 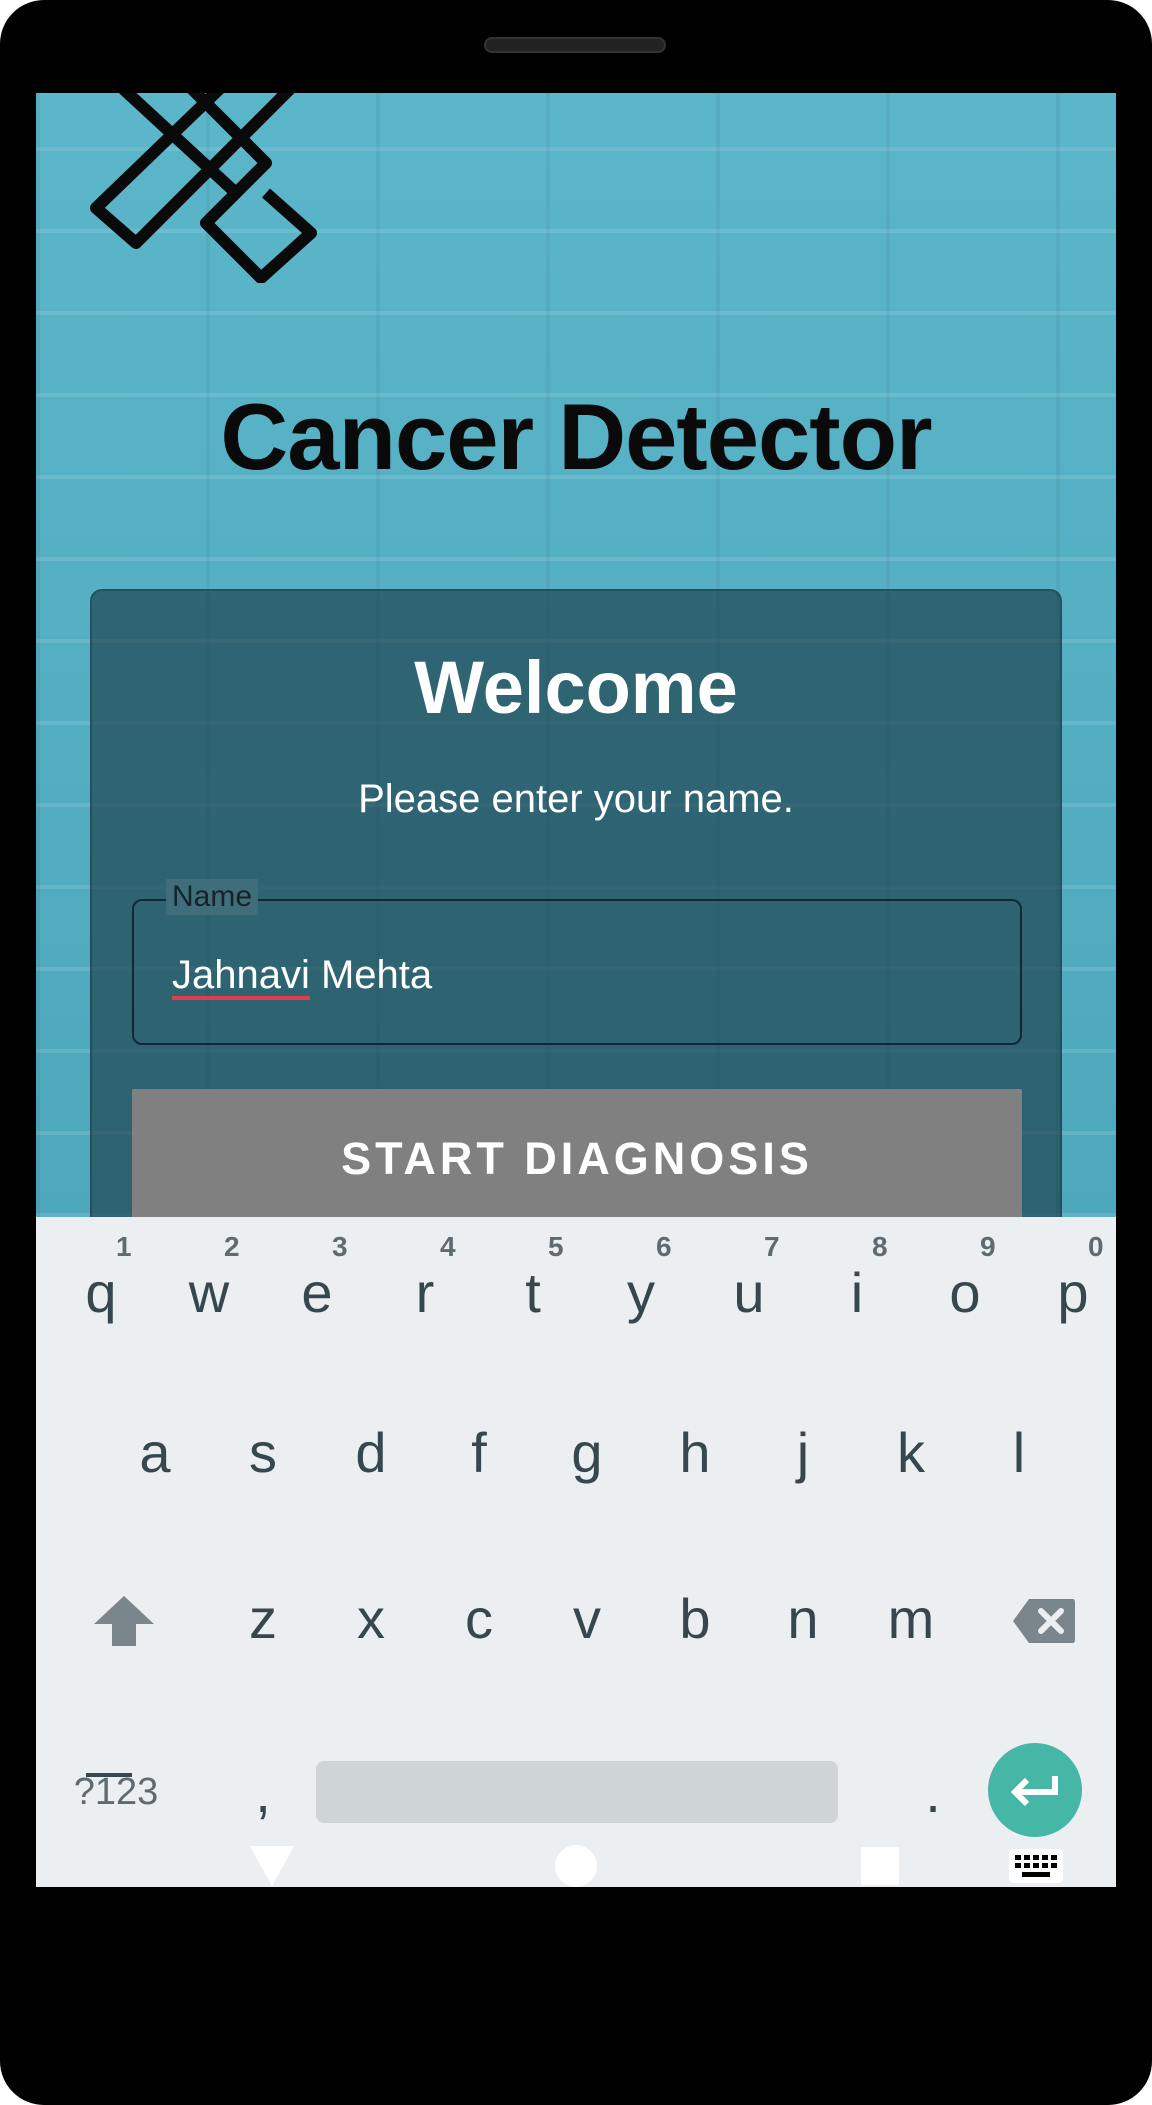 I want to click on name-field-value: Jahnavi Mehta, so click(x=302, y=975).